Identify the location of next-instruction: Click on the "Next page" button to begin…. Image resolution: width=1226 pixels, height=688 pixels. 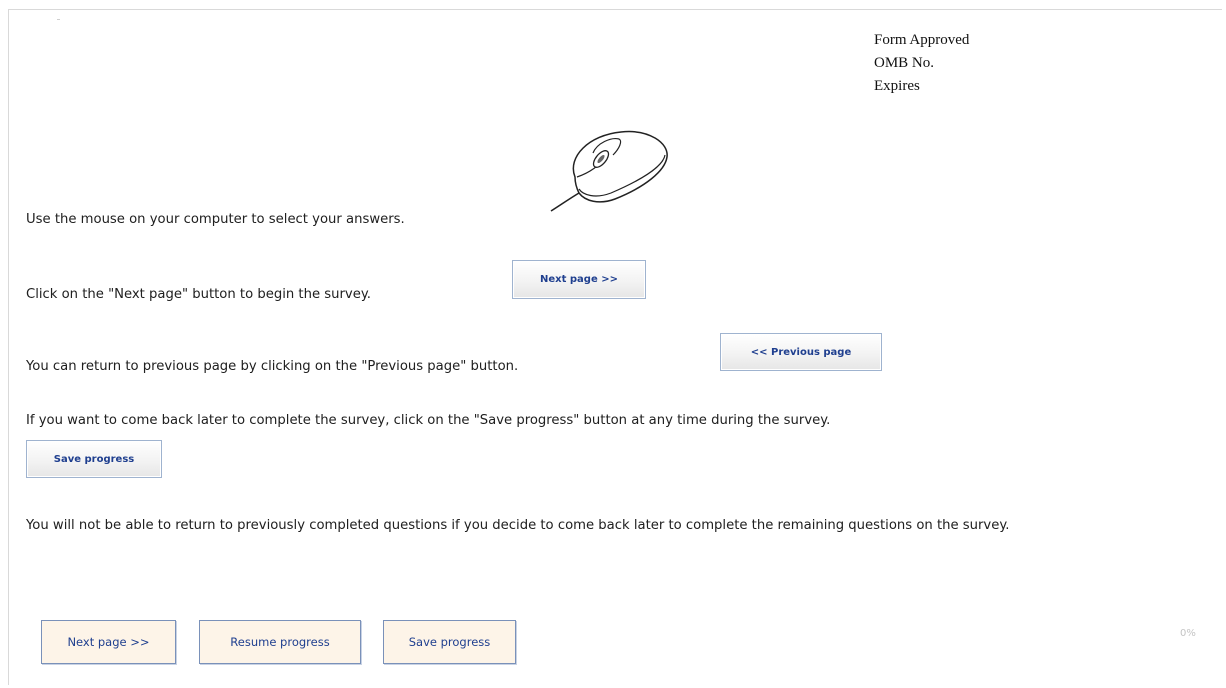
(198, 294).